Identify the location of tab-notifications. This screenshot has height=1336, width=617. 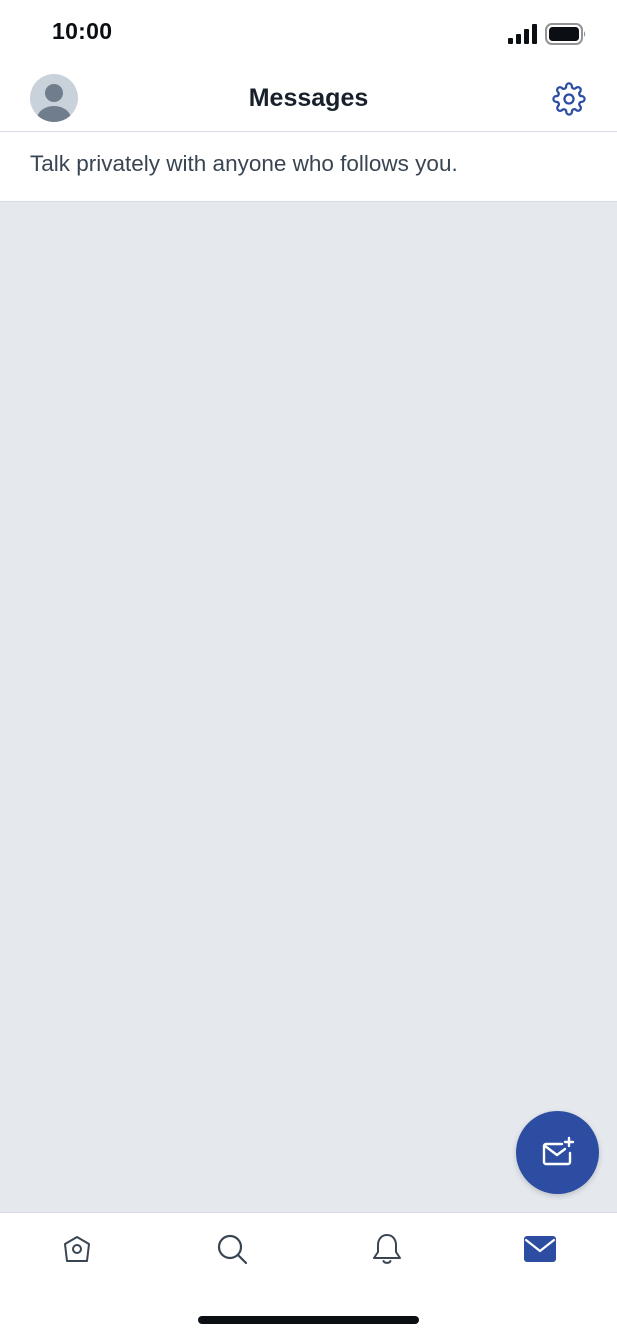
(387, 1249).